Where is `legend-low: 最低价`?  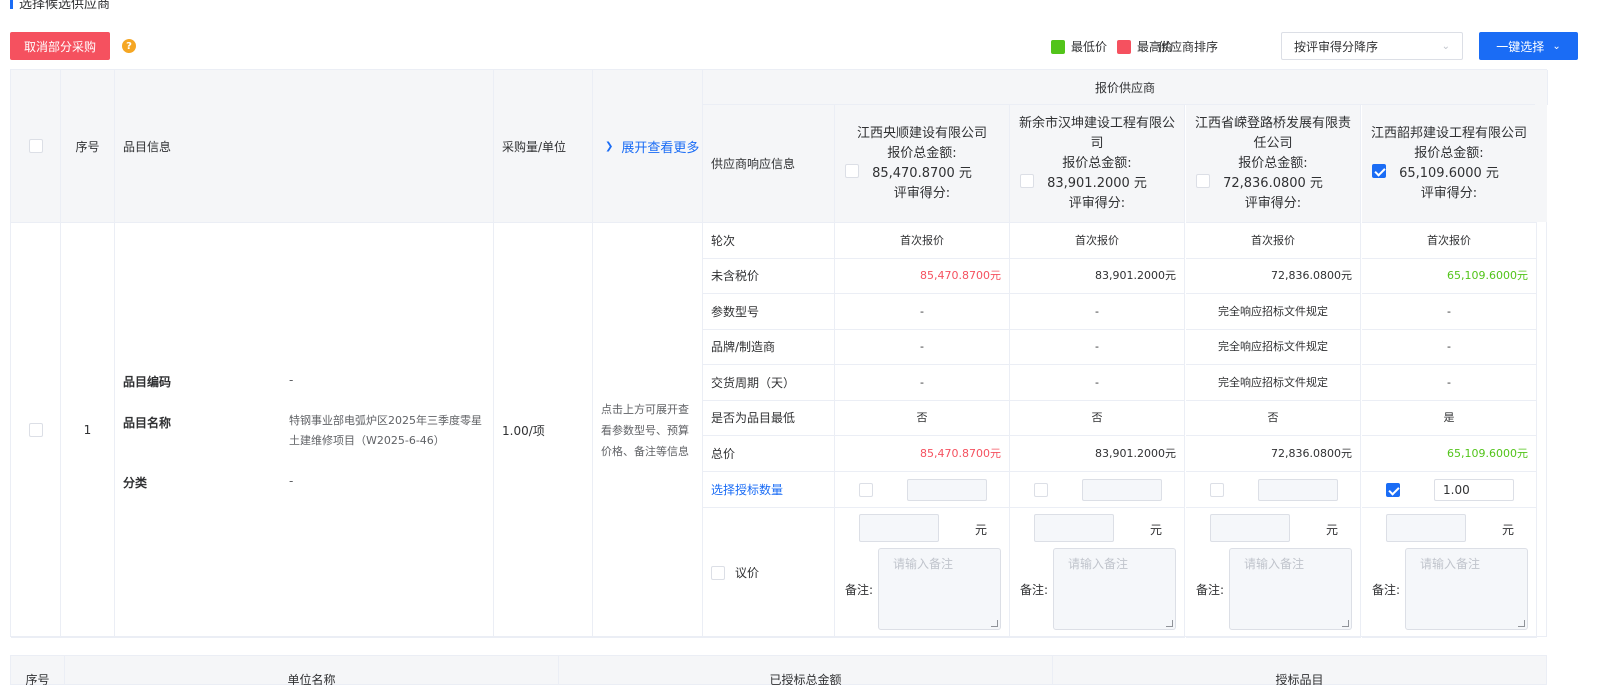
legend-low: 最低价 is located at coordinates (1078, 46).